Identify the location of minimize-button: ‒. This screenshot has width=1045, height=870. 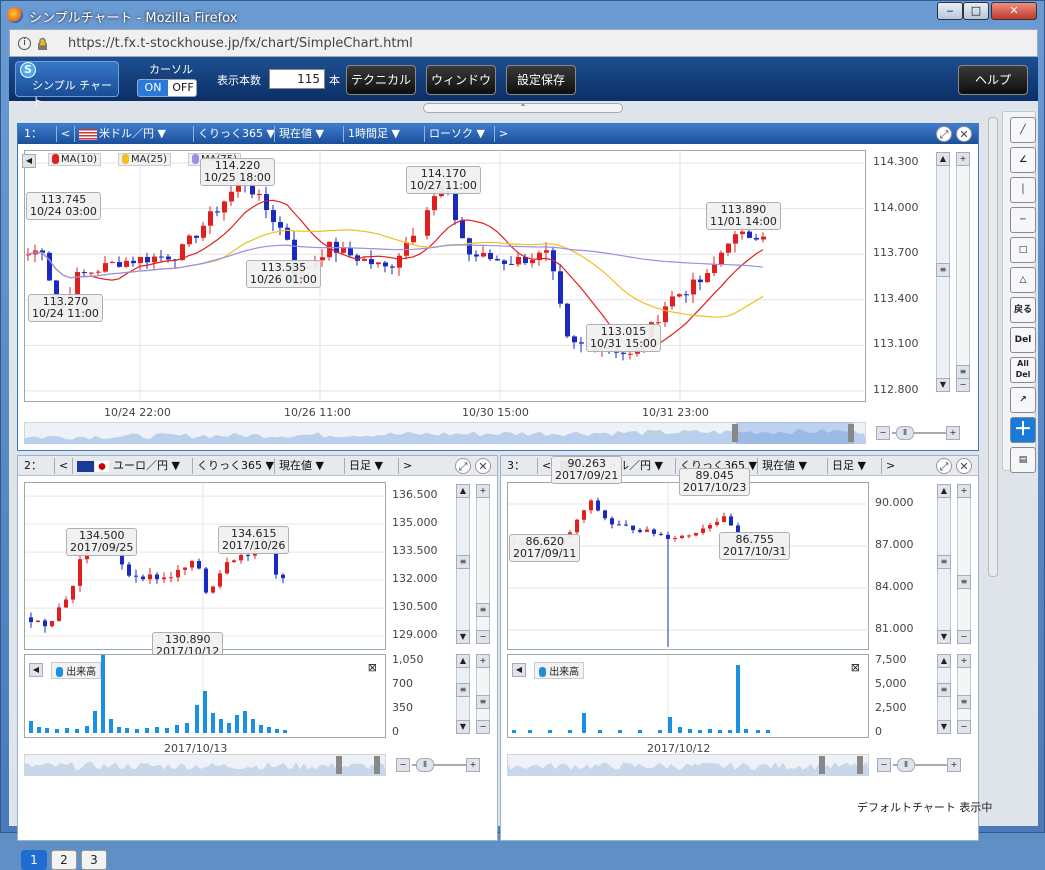
(950, 11).